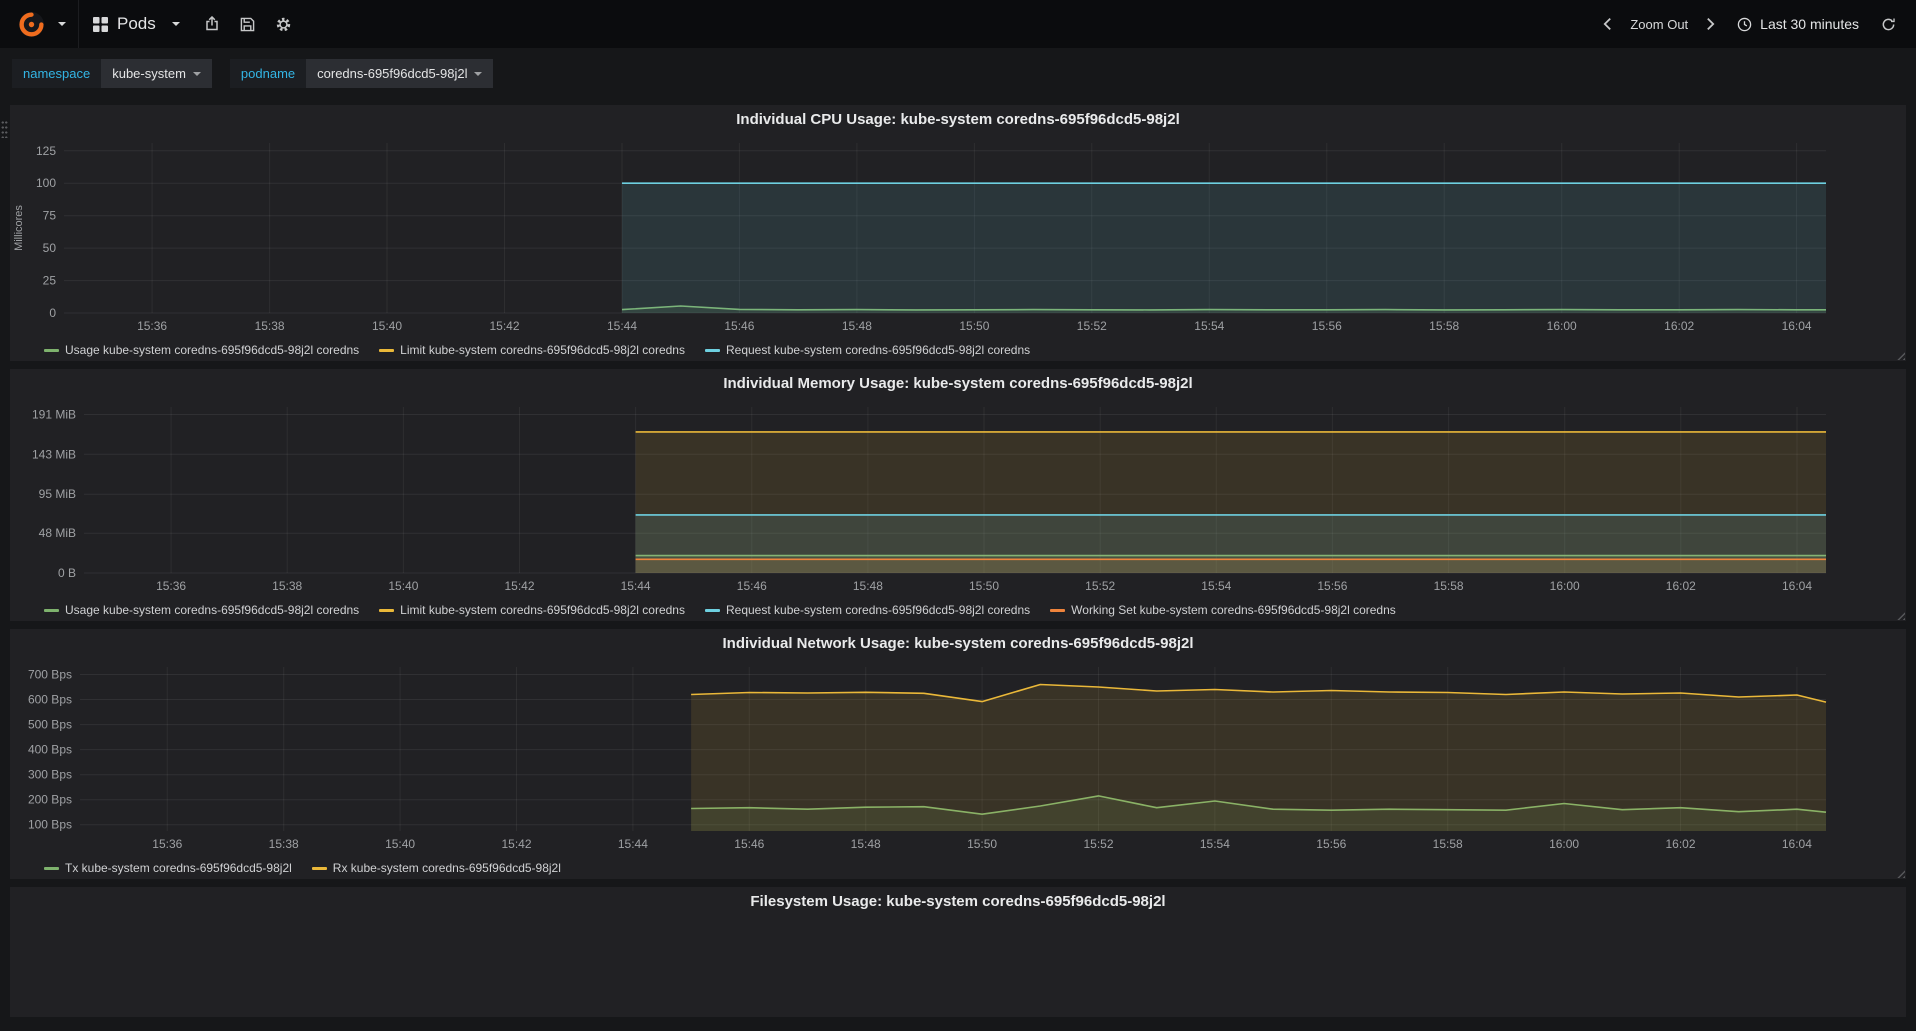  I want to click on legend-item: Rx kube-system coredns-695f96dcd5-98j2l, so click(436, 868).